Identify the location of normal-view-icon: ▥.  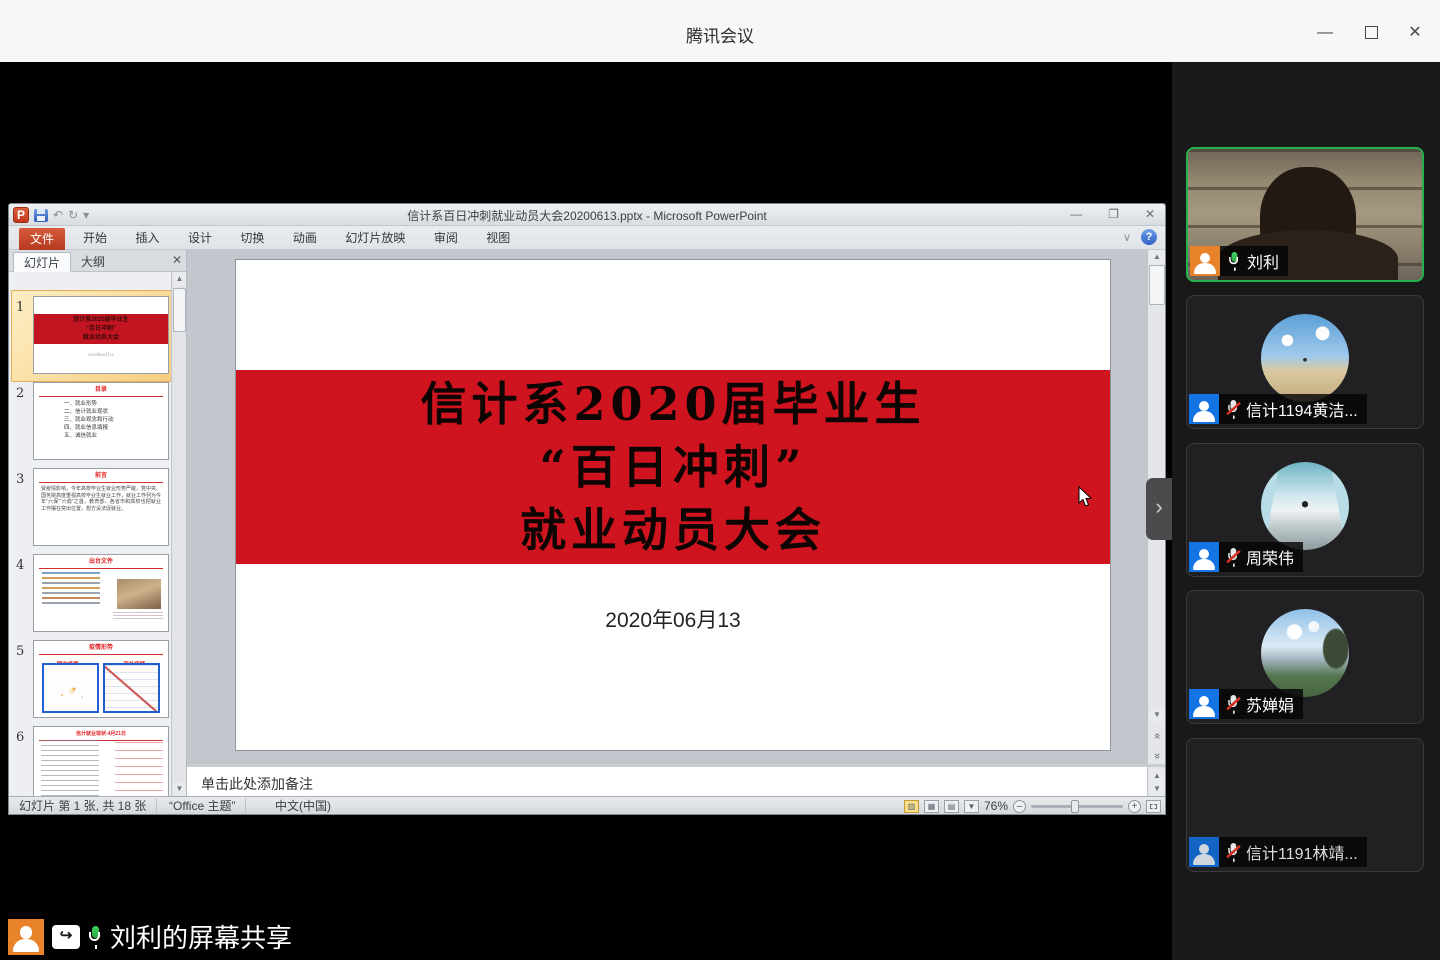
(911, 806).